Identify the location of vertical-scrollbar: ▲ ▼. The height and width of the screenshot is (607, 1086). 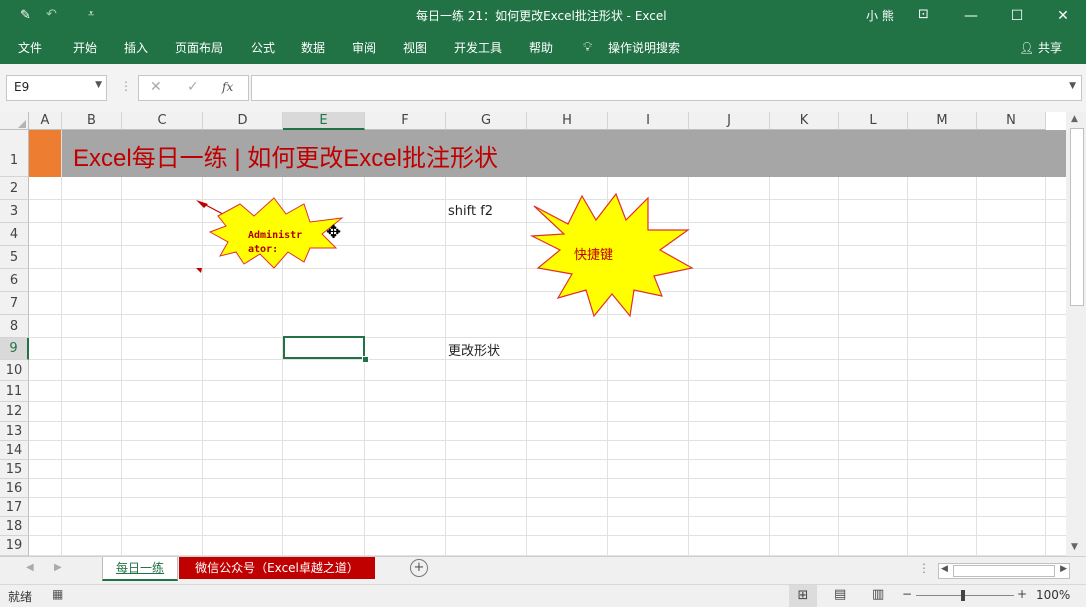
(1076, 334).